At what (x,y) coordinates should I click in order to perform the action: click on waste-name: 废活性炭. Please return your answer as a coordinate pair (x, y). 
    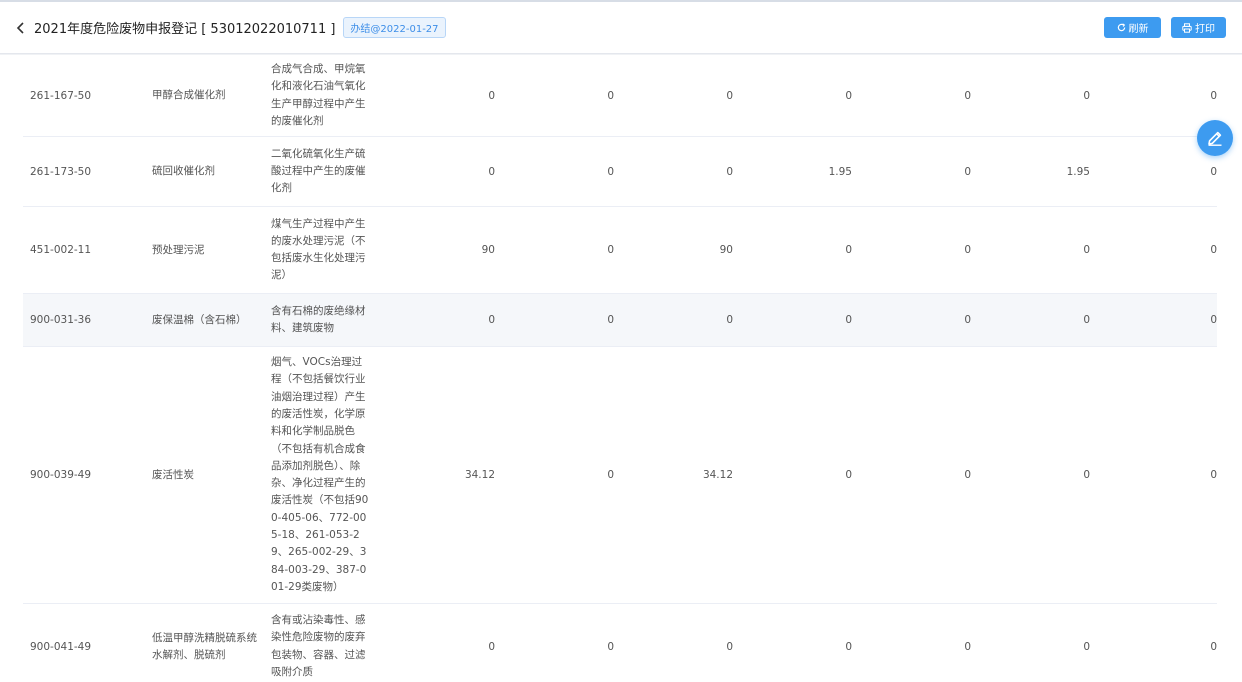
    Looking at the image, I should click on (210, 475).